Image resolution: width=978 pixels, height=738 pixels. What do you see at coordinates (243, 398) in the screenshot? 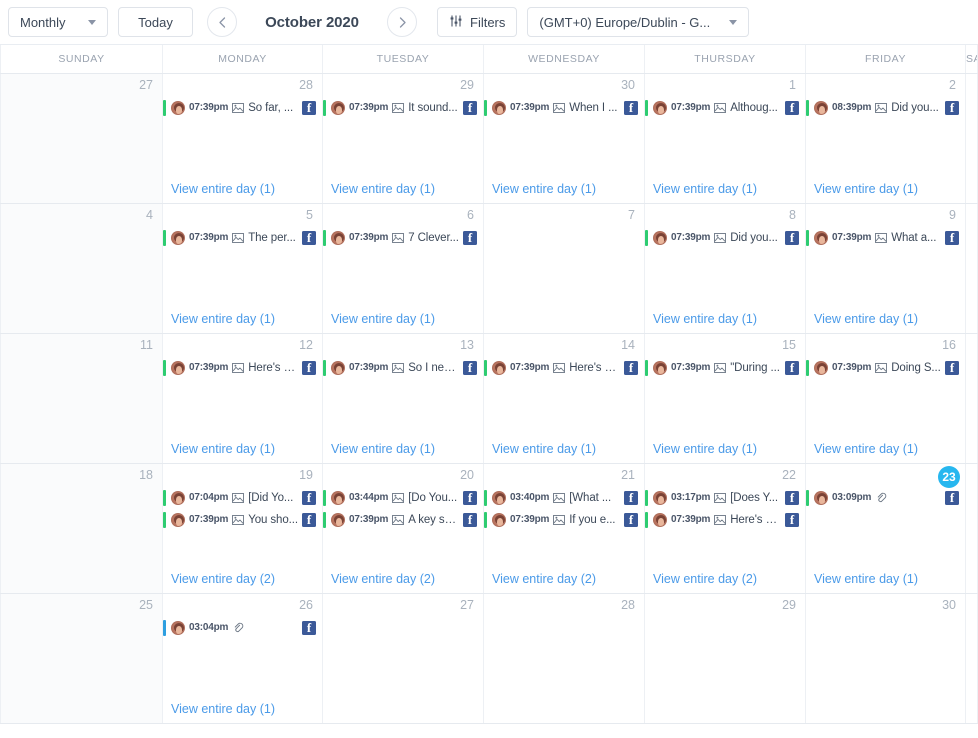
I see `calendar-day-cell: 12 07:39pm Here's a... View entire day (1)` at bounding box center [243, 398].